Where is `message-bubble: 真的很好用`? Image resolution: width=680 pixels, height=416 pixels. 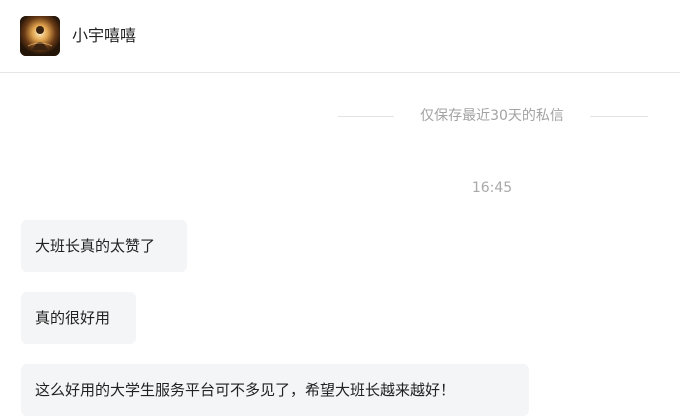 message-bubble: 真的很好用 is located at coordinates (78, 318).